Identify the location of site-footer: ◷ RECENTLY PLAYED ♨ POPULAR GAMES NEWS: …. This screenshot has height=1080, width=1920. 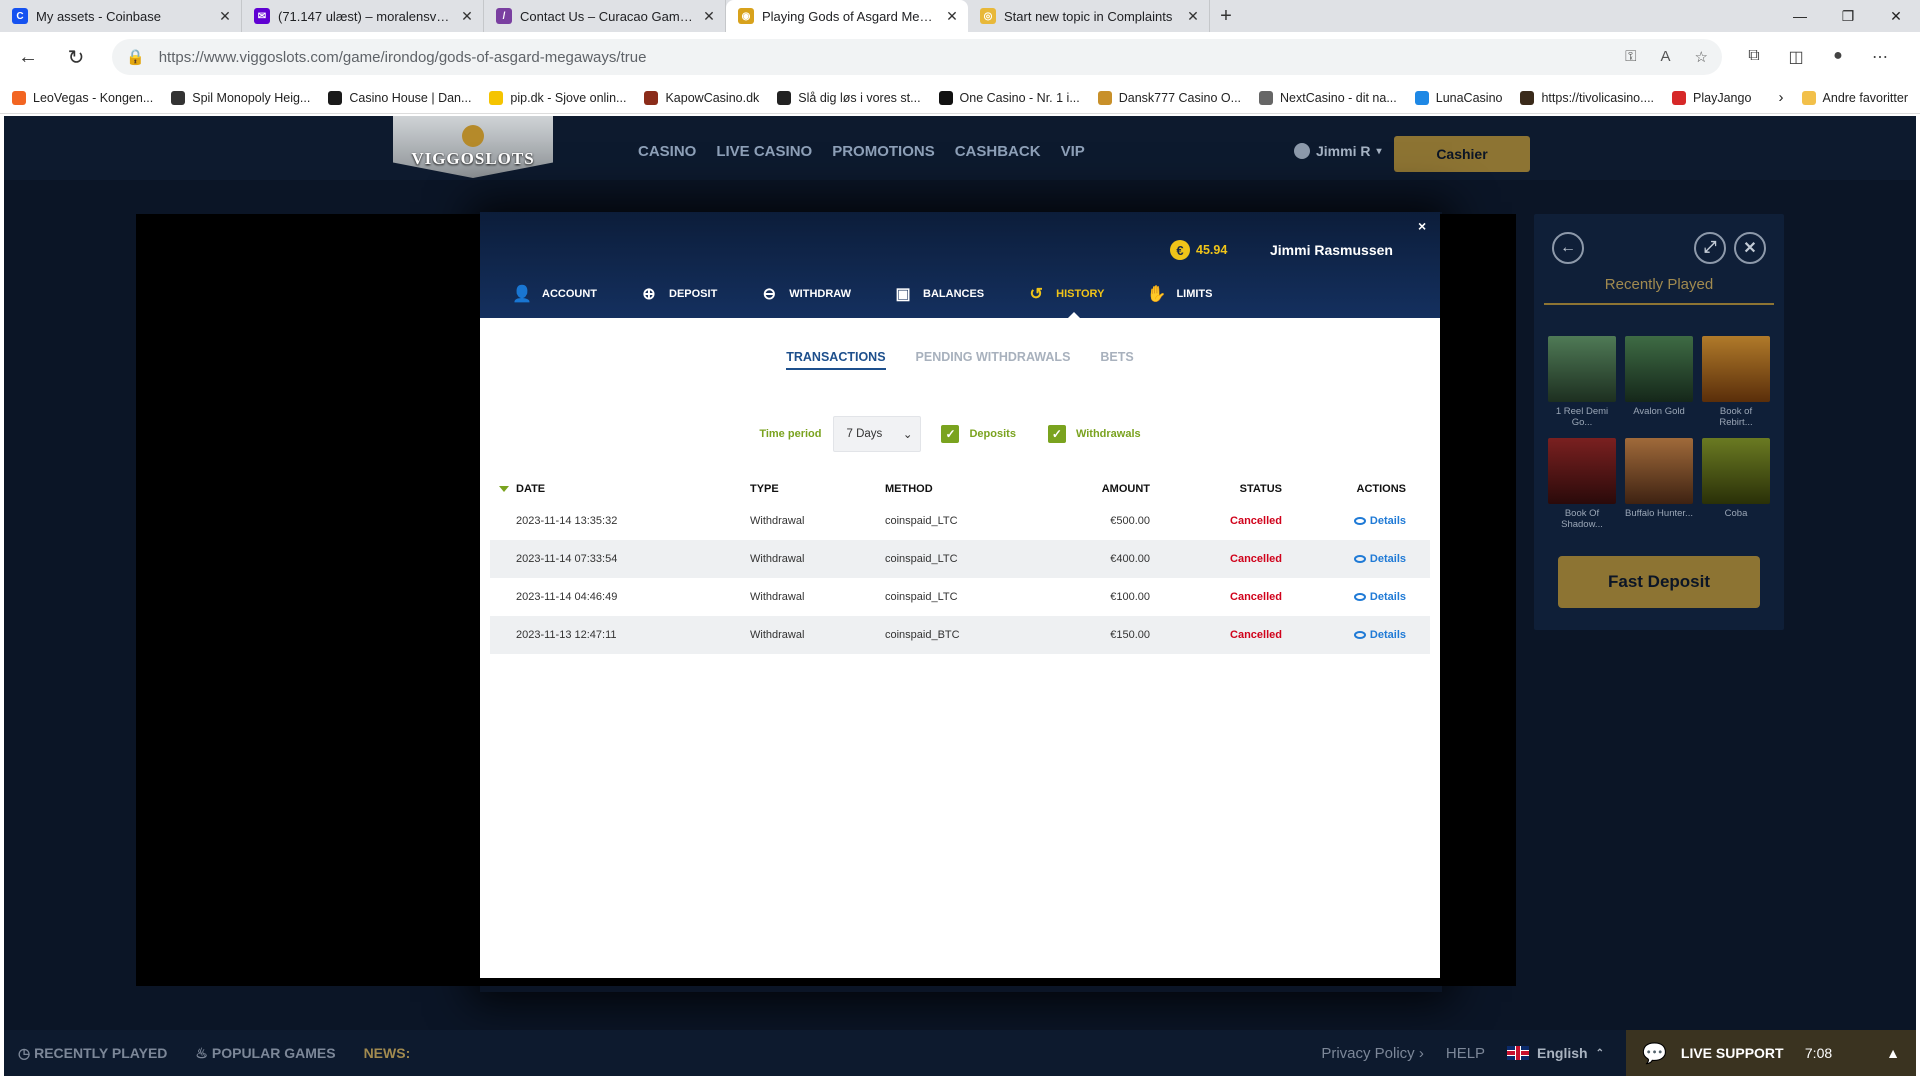
(960, 1053).